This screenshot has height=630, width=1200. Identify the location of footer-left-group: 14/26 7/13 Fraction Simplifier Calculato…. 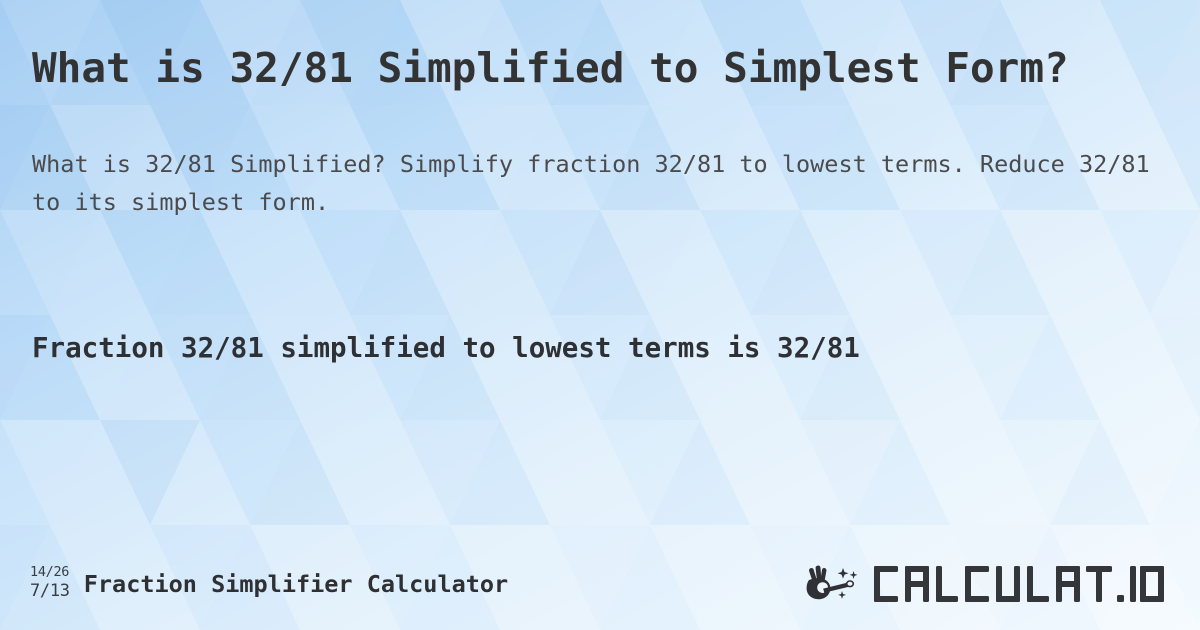
(269, 584).